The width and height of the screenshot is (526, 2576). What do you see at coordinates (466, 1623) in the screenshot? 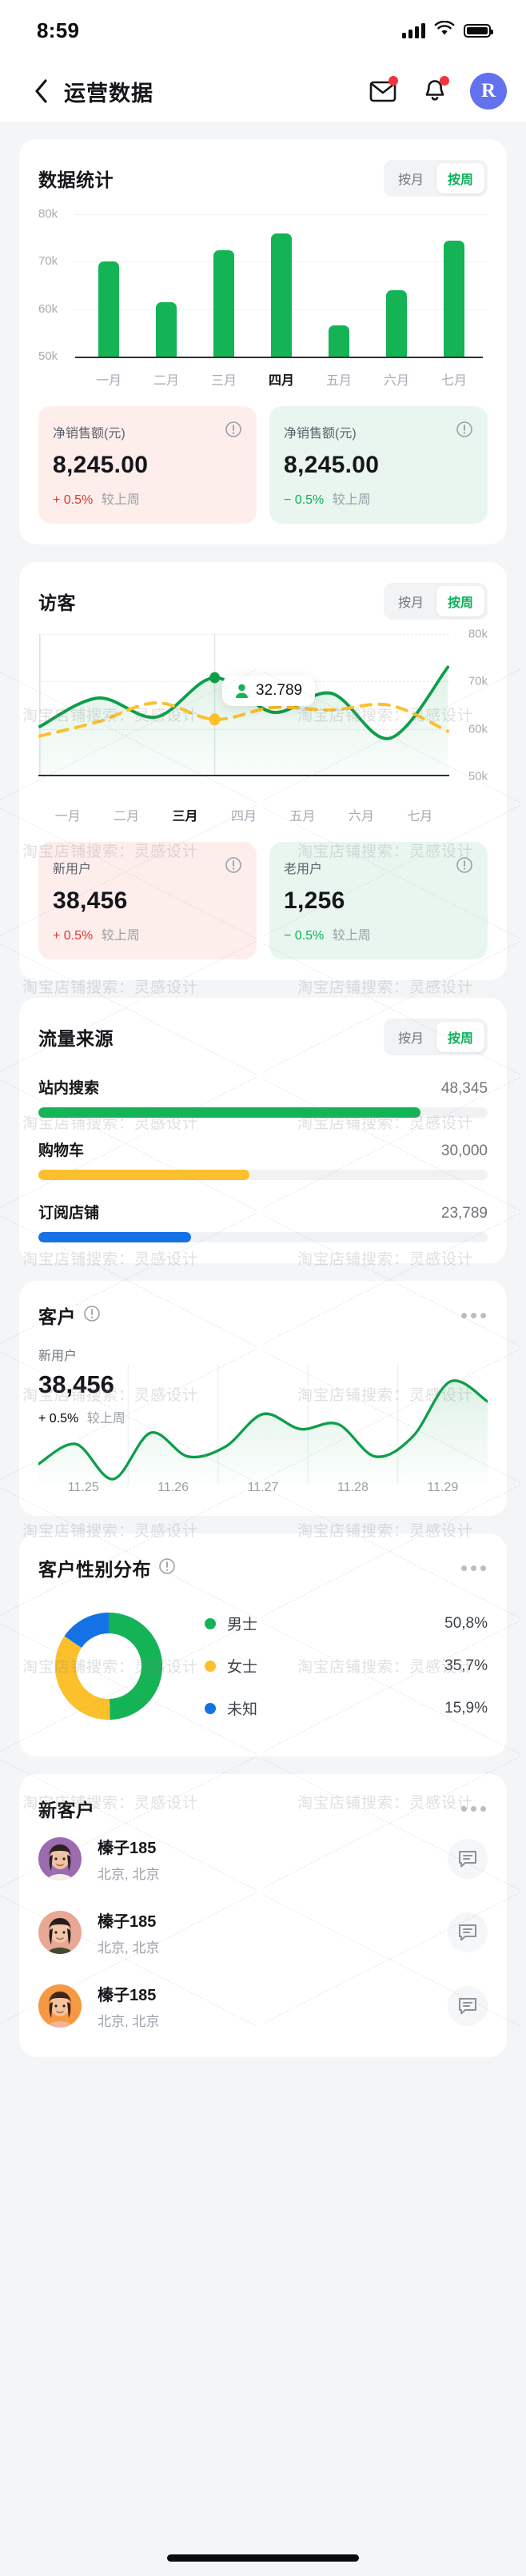
I see `legend-value: 50,8%` at bounding box center [466, 1623].